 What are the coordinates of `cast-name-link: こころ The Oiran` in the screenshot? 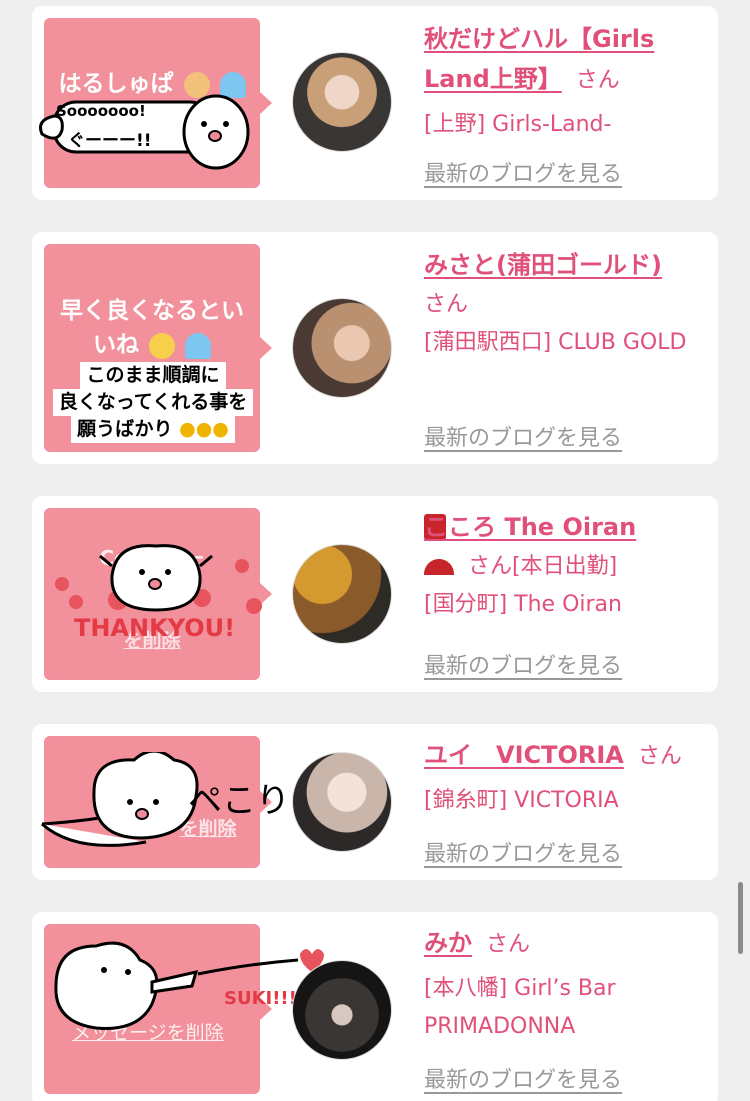 It's located at (530, 527).